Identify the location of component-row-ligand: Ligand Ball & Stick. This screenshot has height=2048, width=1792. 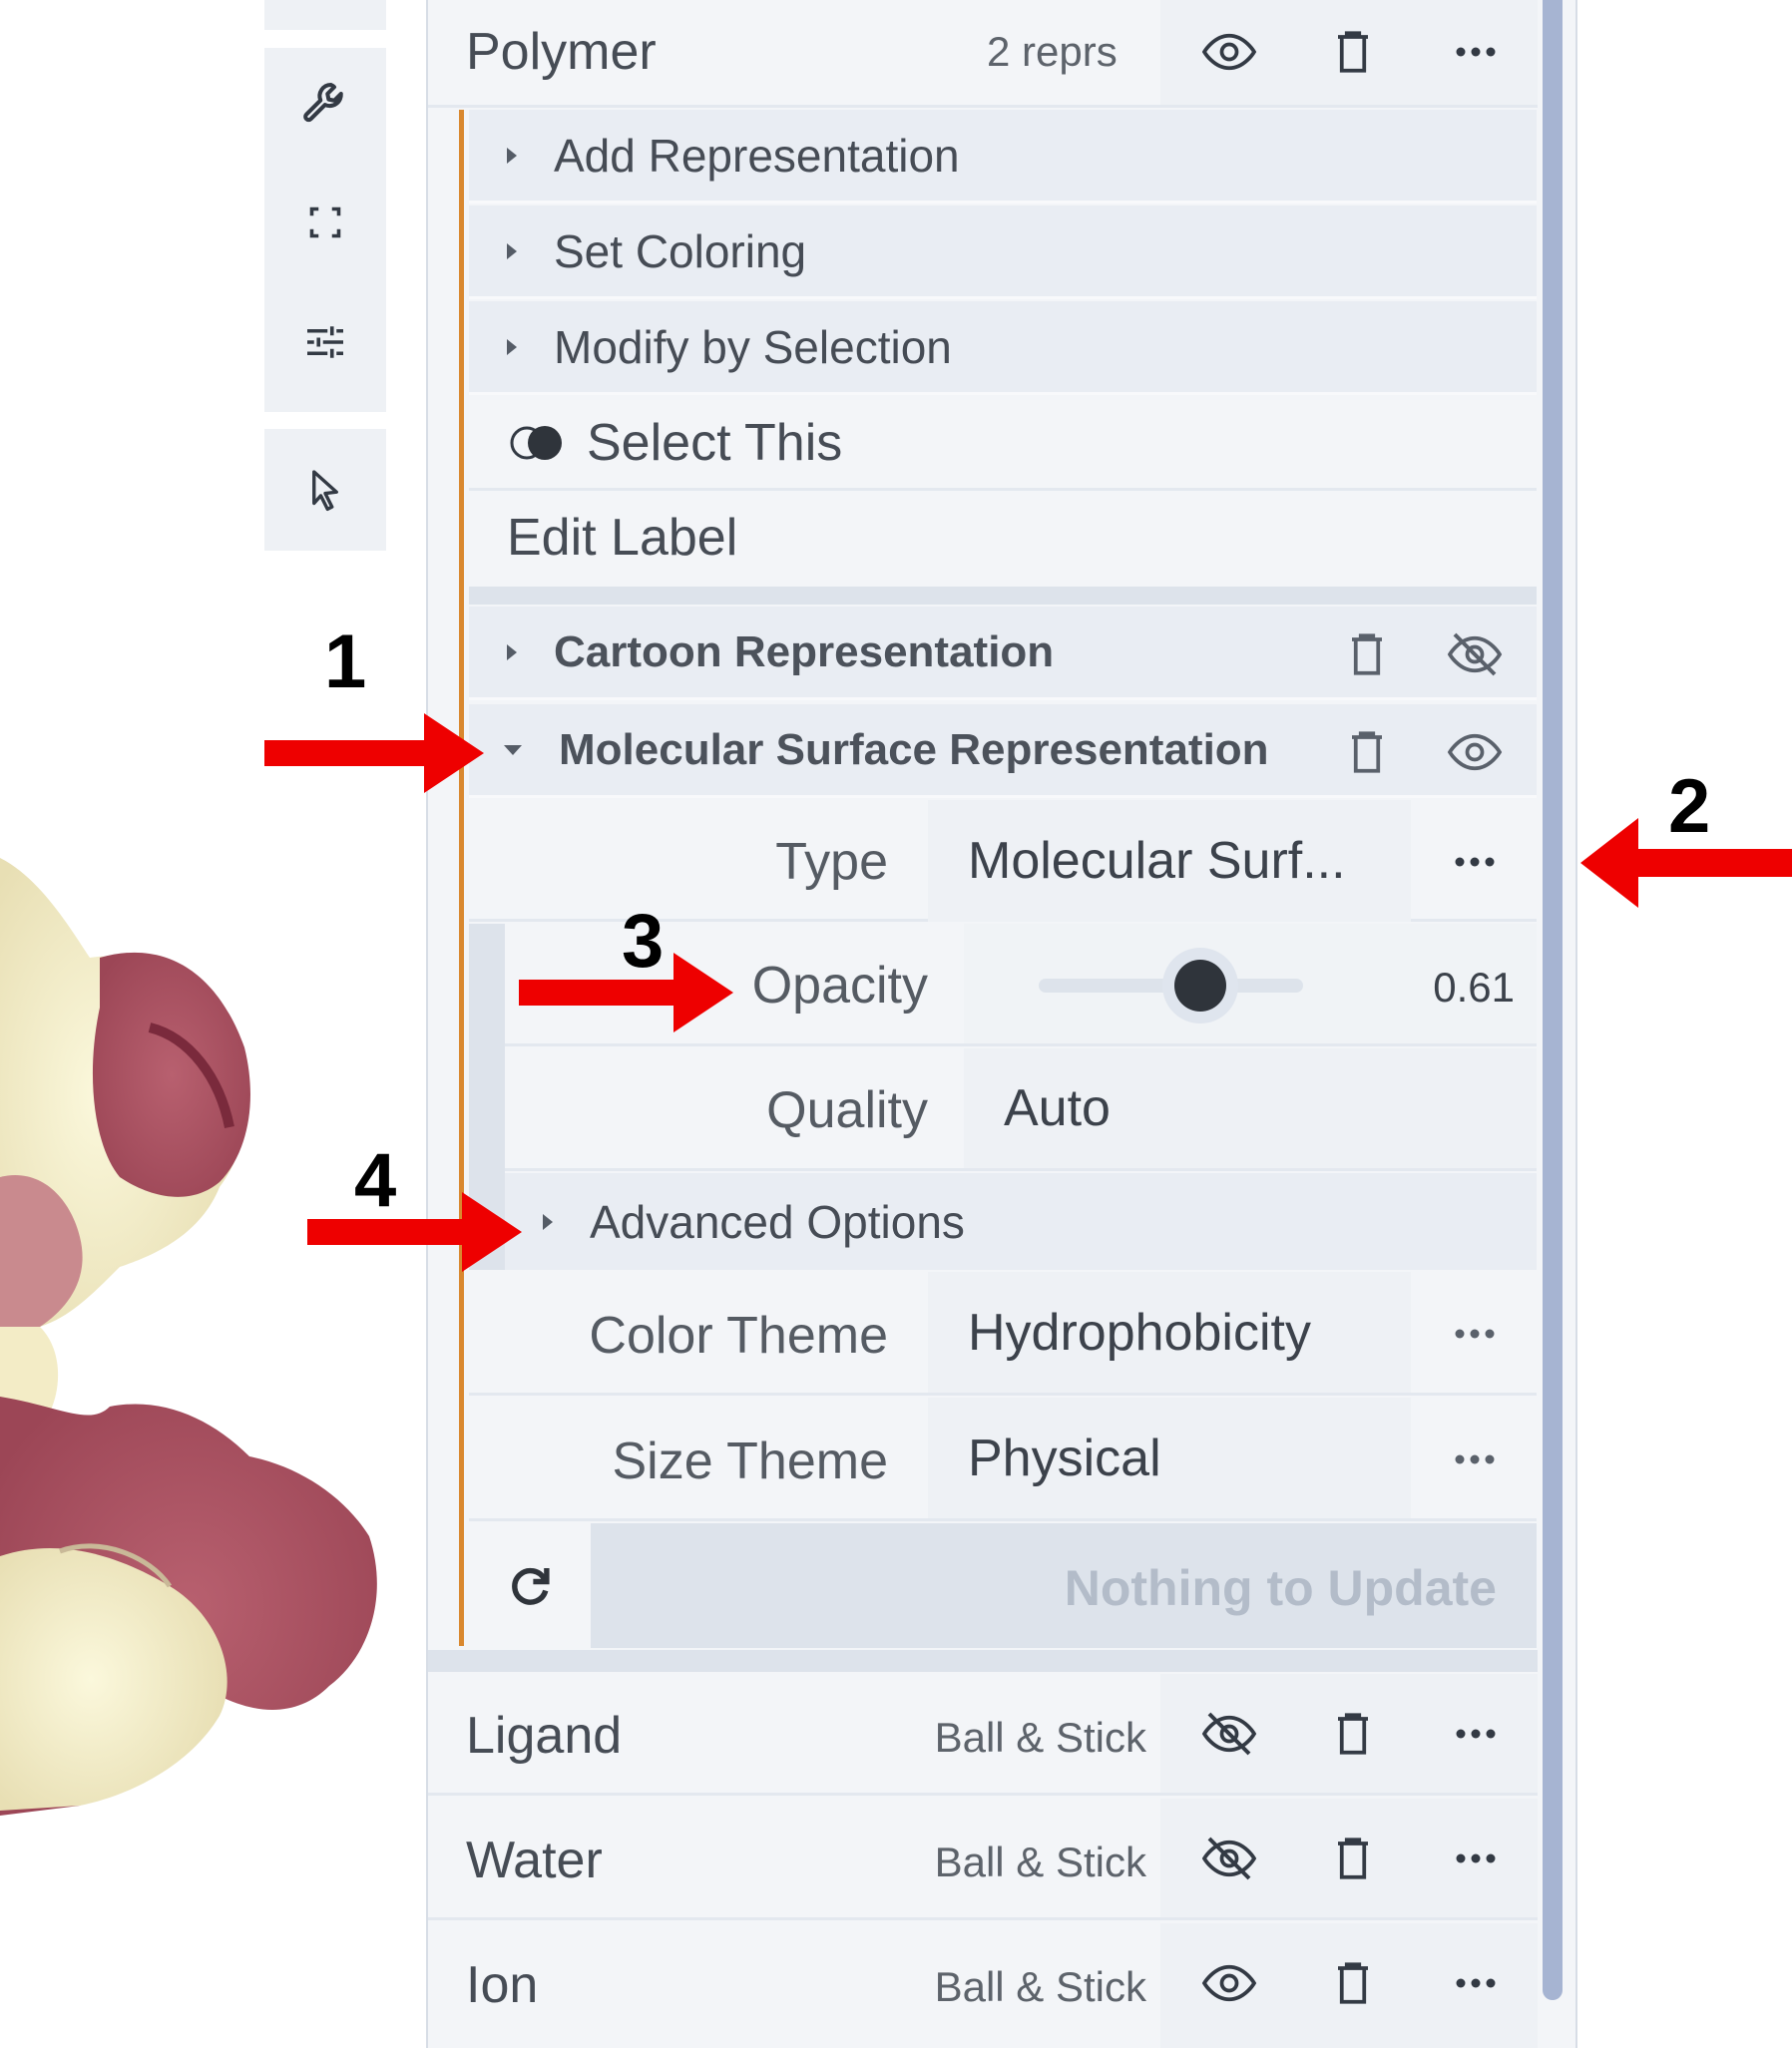
(983, 1735).